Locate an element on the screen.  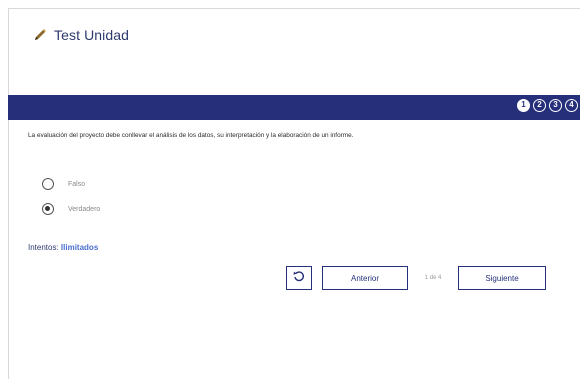
pencil-icon is located at coordinates (40, 35).